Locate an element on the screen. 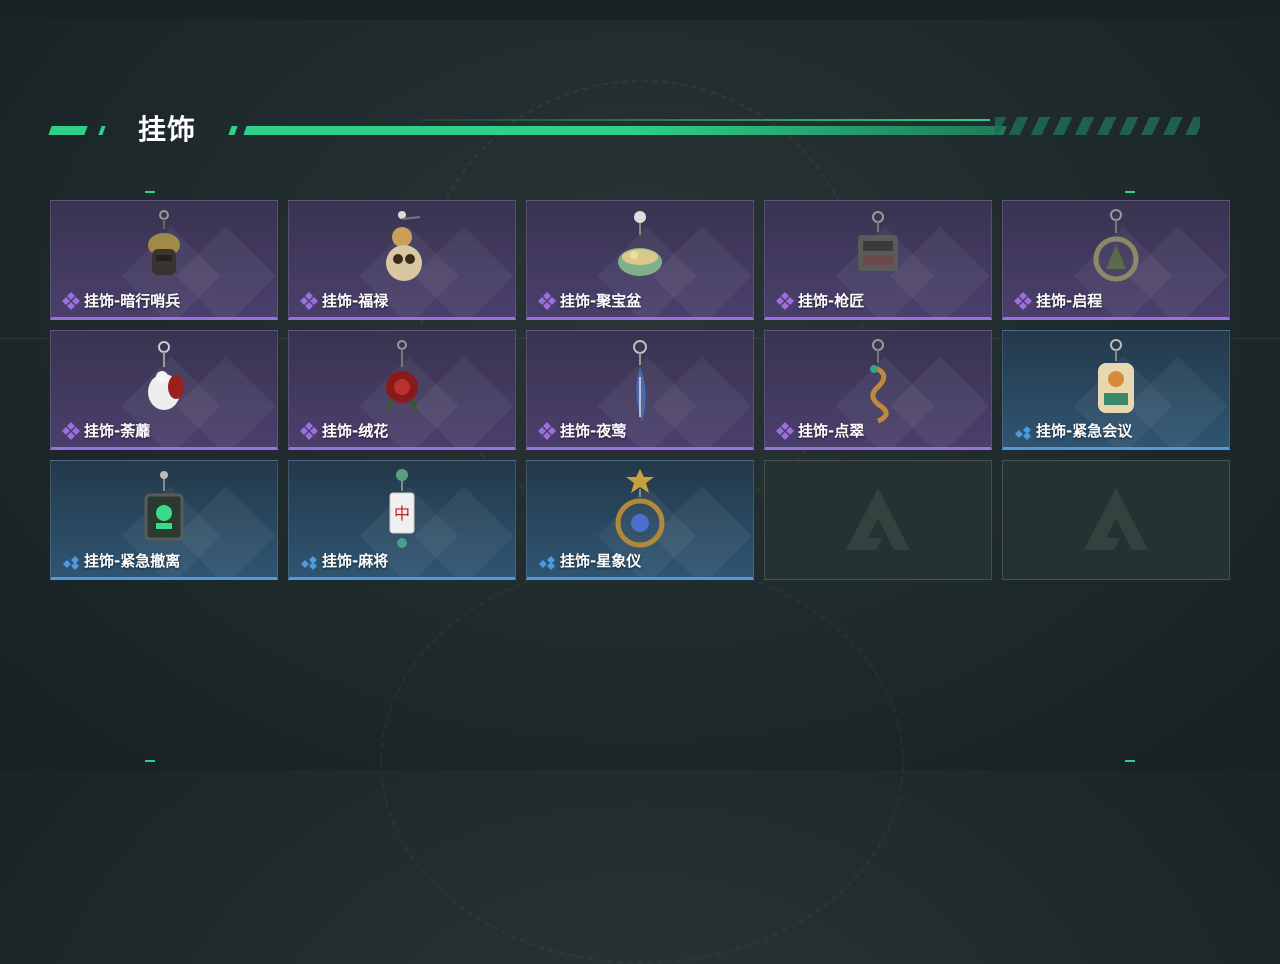 The width and height of the screenshot is (1280, 964). departure-charm-icon is located at coordinates (1116, 245).